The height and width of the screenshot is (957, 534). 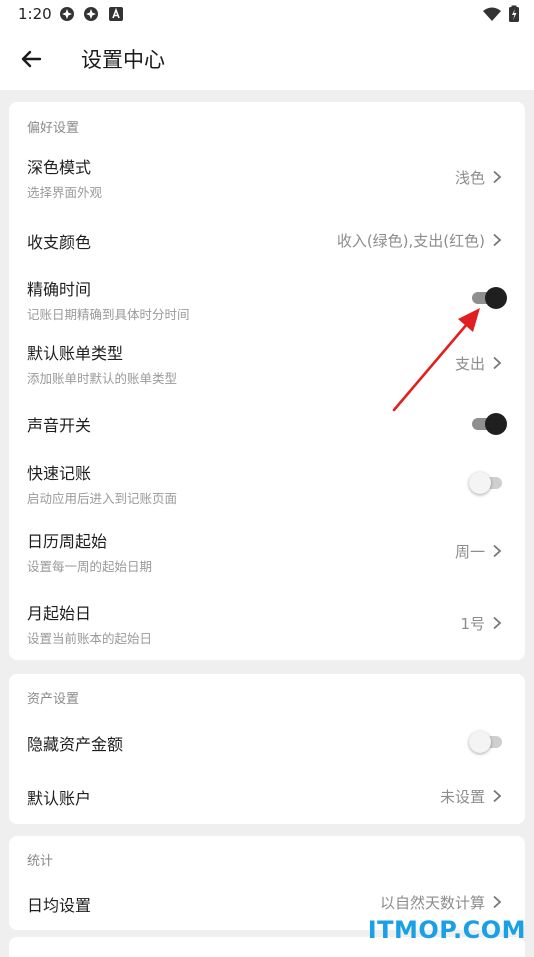 I want to click on week-start-value: 周一, so click(x=469, y=552).